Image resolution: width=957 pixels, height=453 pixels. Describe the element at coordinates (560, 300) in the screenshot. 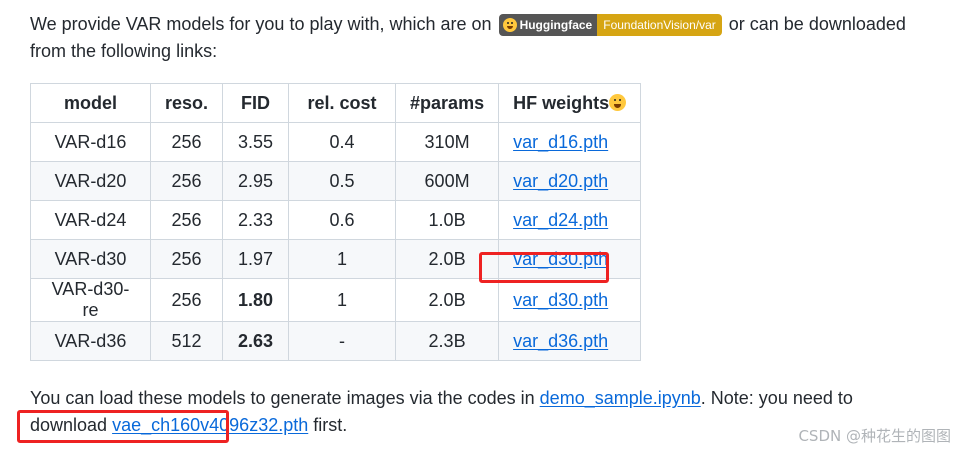

I see `weights-link: var_d30.pth` at that location.